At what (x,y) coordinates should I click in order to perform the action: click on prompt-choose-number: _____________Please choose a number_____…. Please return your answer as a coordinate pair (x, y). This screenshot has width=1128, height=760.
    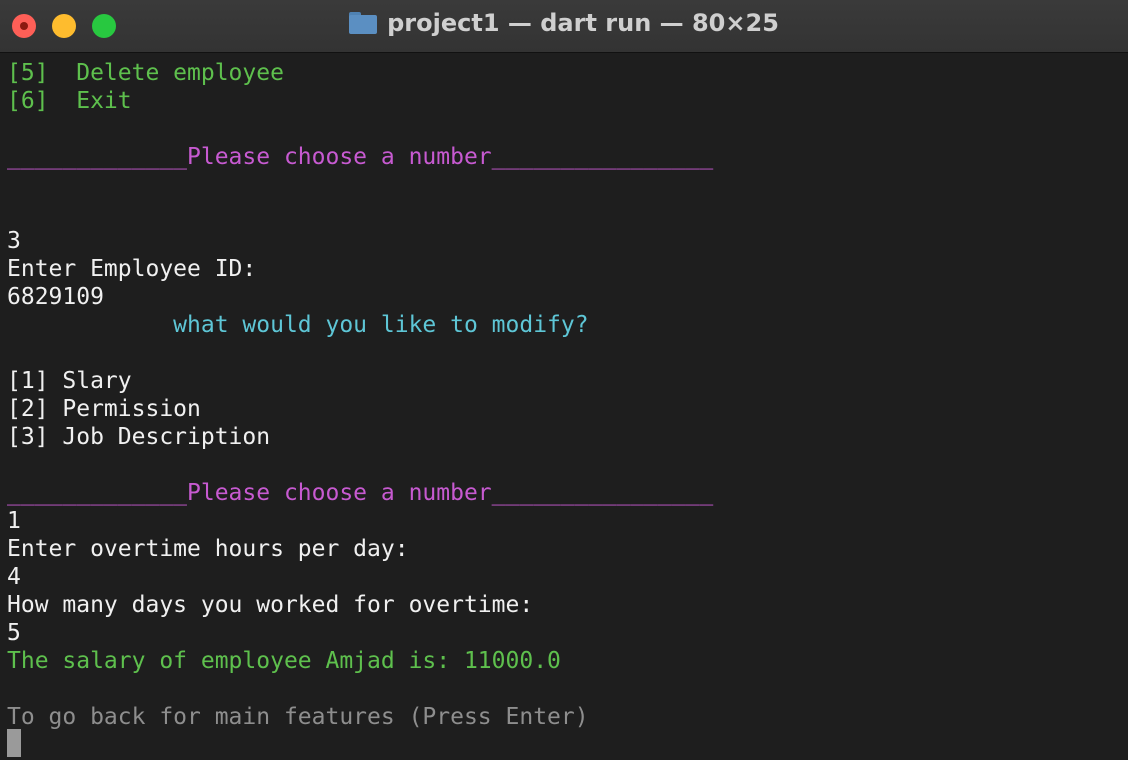
    Looking at the image, I should click on (360, 157).